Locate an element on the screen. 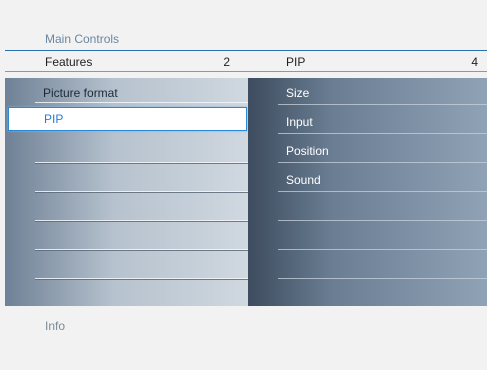  right-column-count: 4 is located at coordinates (474, 62).